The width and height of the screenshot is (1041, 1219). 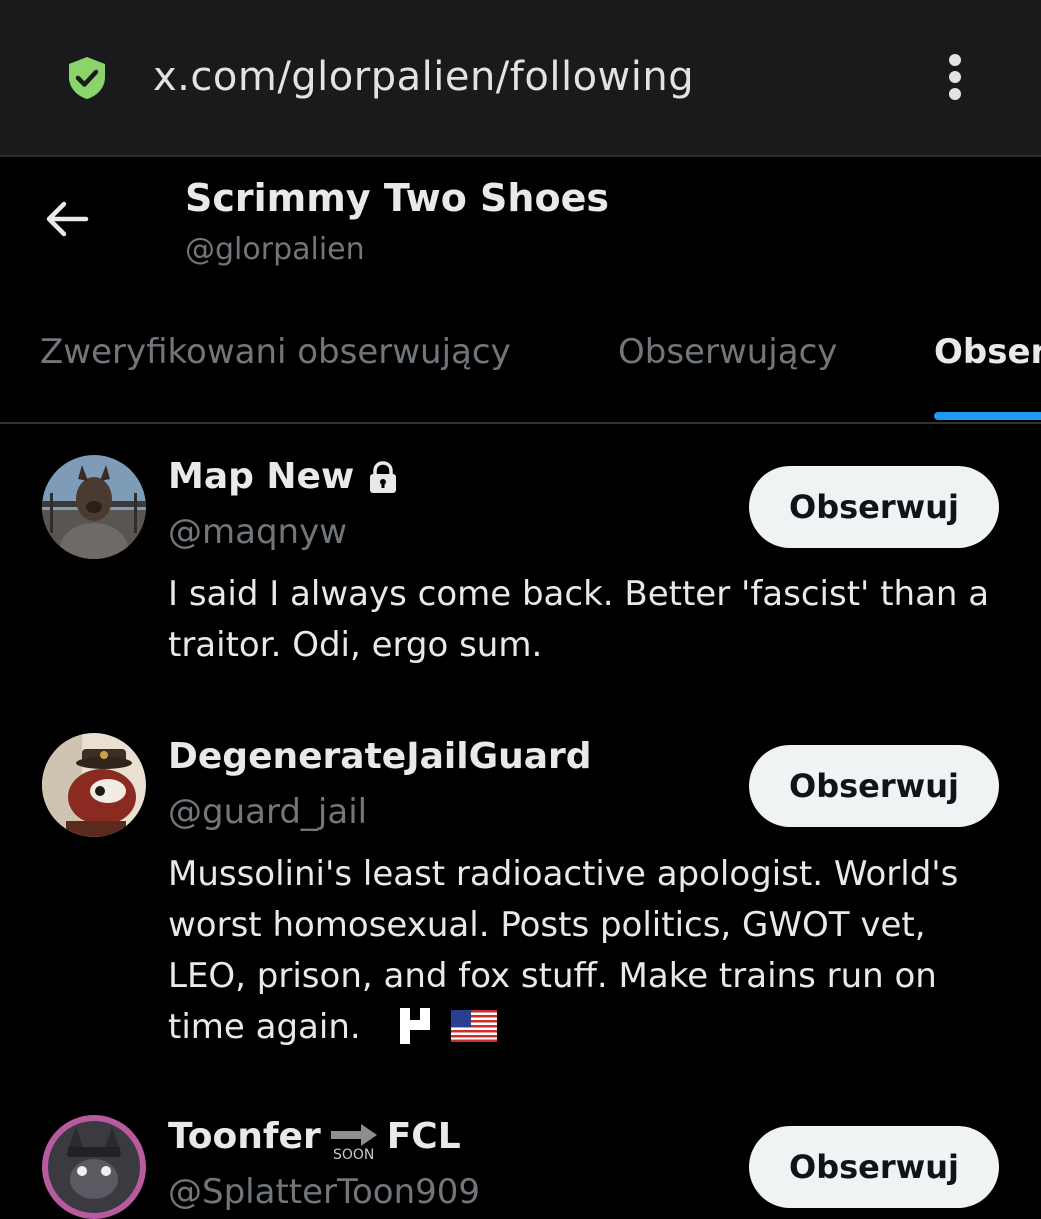 I want to click on soon-arrow-icon: SOON, so click(x=353, y=1143).